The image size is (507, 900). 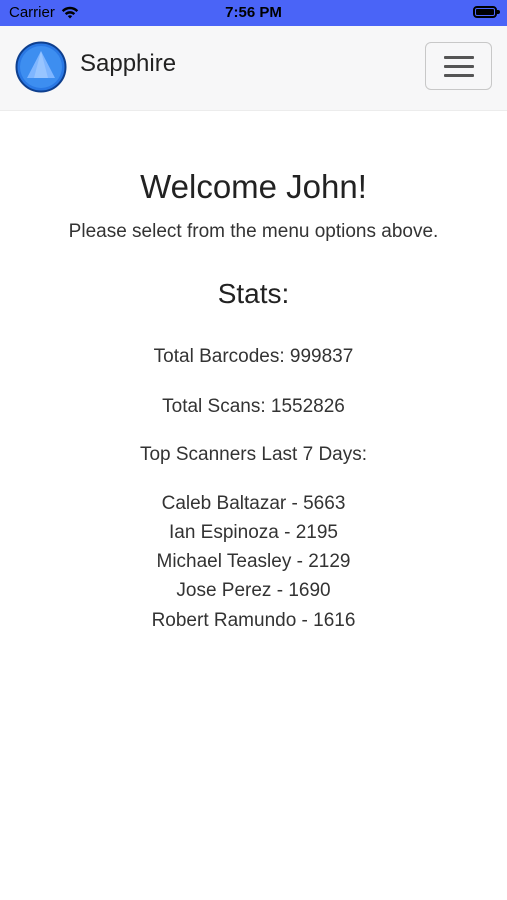 I want to click on hamburger-menu-icon, so click(x=459, y=57).